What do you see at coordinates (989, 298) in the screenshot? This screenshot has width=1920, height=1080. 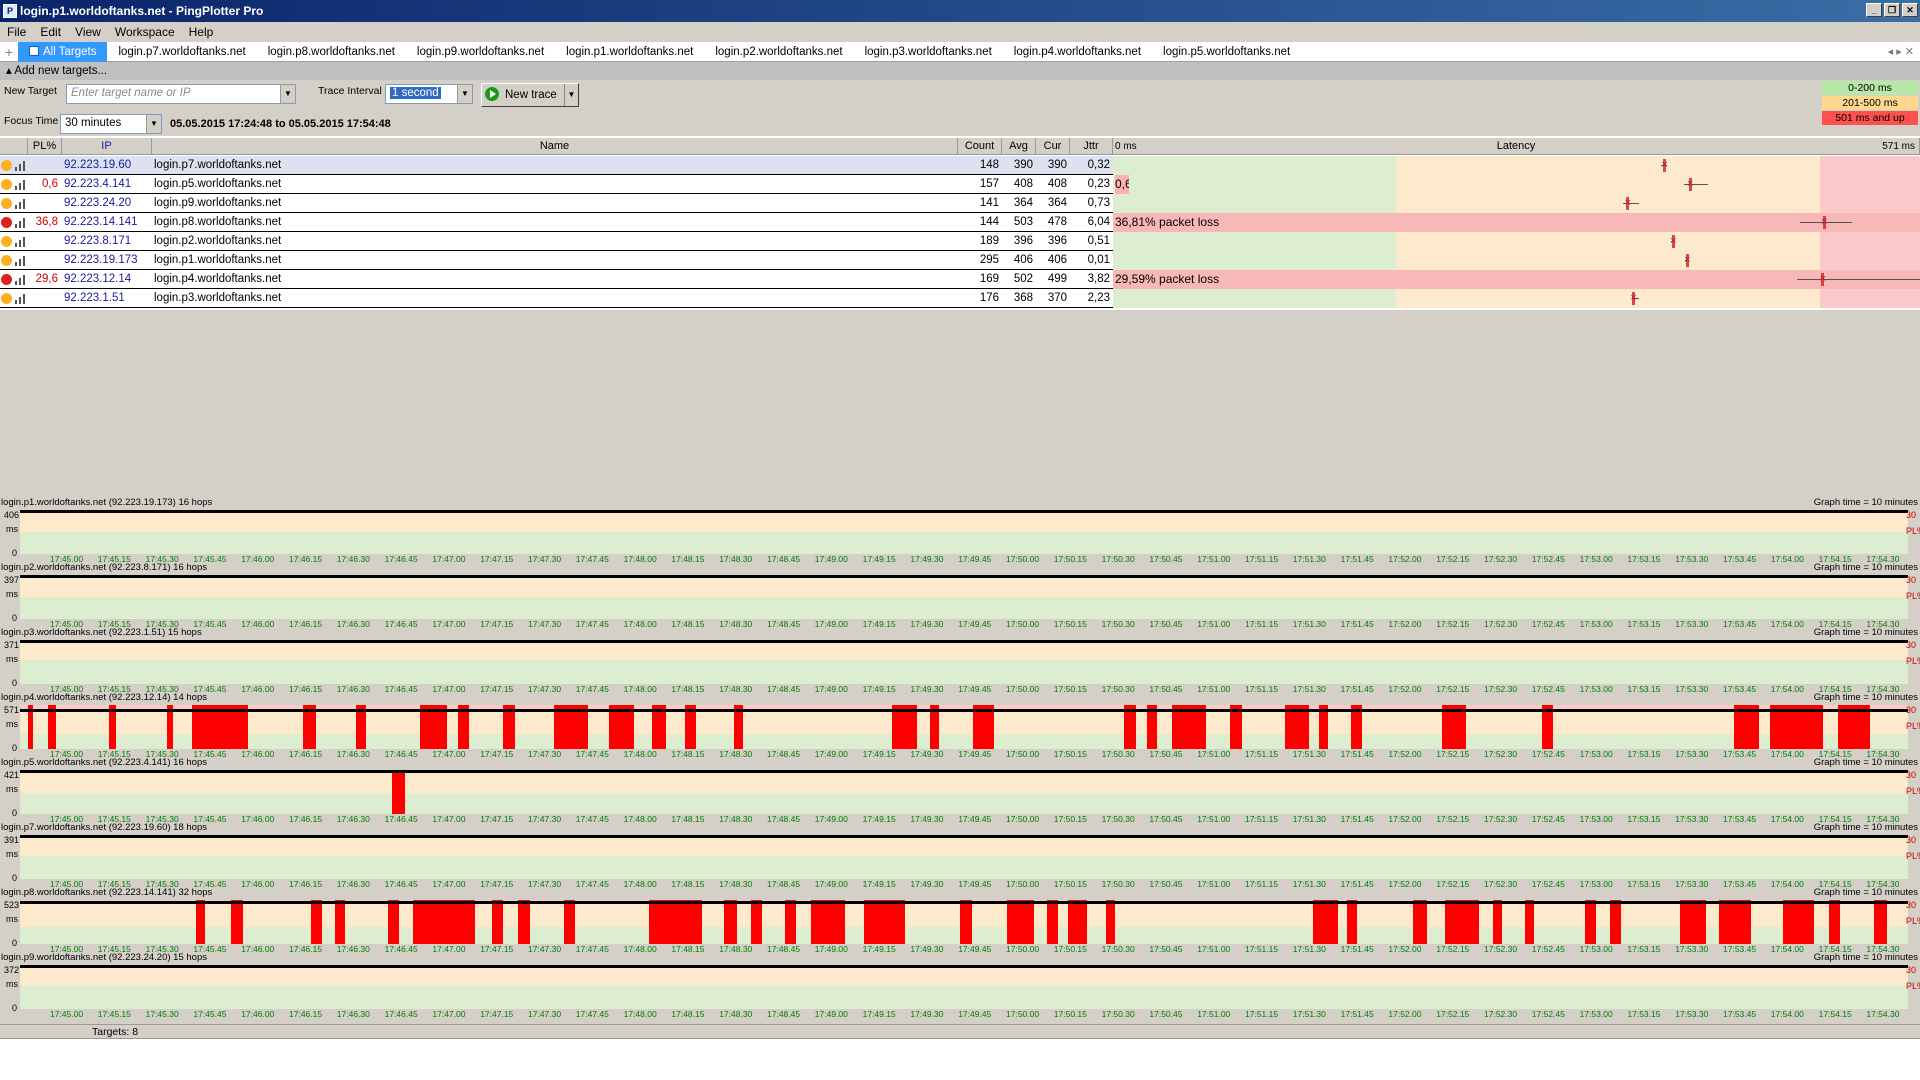 I see `count-cell: 176` at bounding box center [989, 298].